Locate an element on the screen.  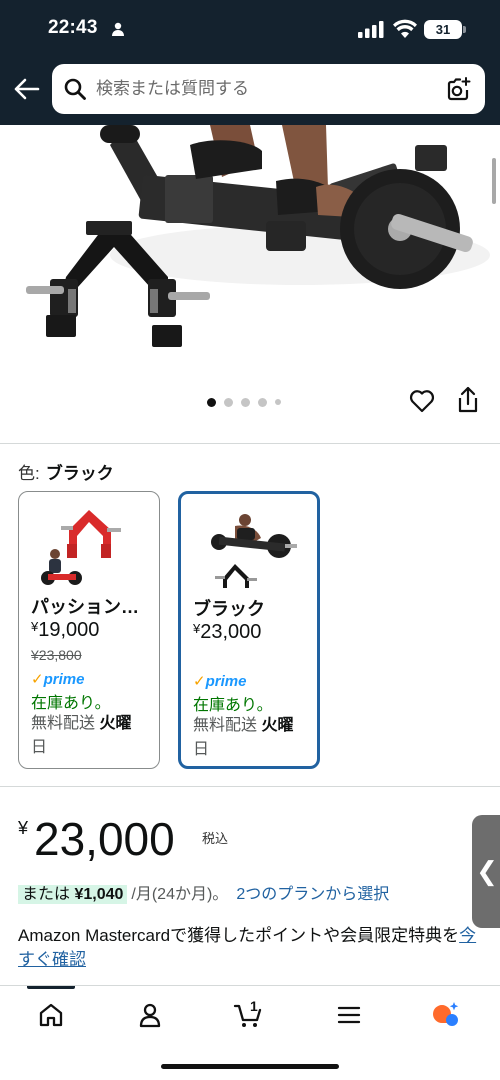
variant-price: ¥23,000 is located at coordinates (227, 632).